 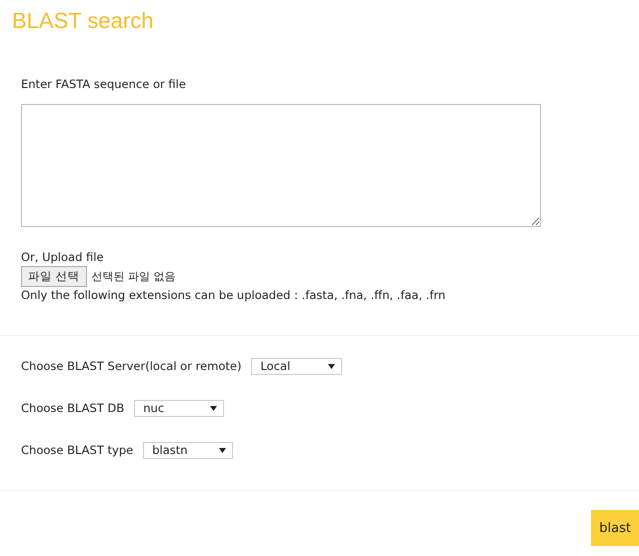 I want to click on option-label: Choose BLAST DB, so click(x=72, y=408).